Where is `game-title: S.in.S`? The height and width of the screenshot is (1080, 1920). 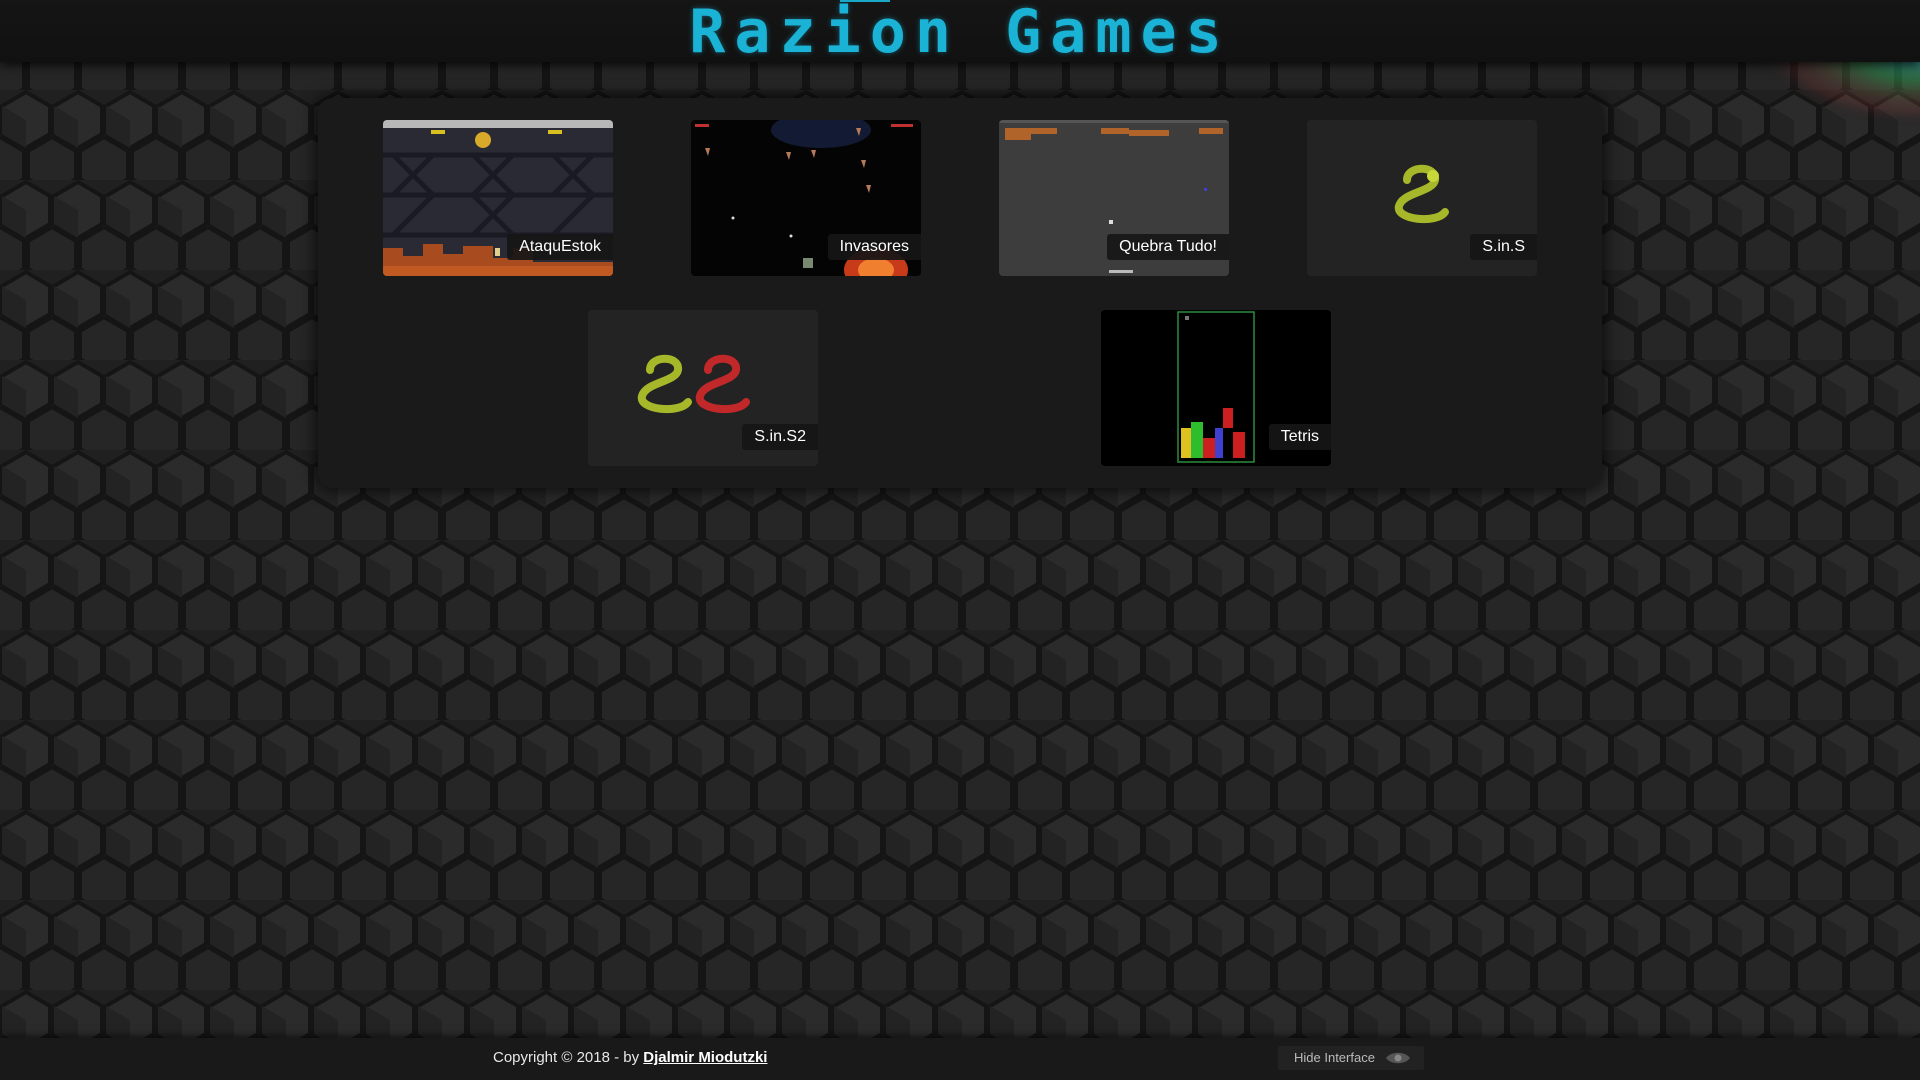 game-title: S.in.S is located at coordinates (1503, 247).